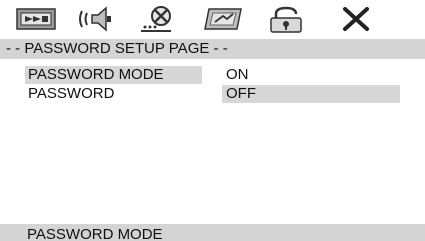 This screenshot has width=425, height=241. I want to click on tab-password-setup, so click(286, 19).